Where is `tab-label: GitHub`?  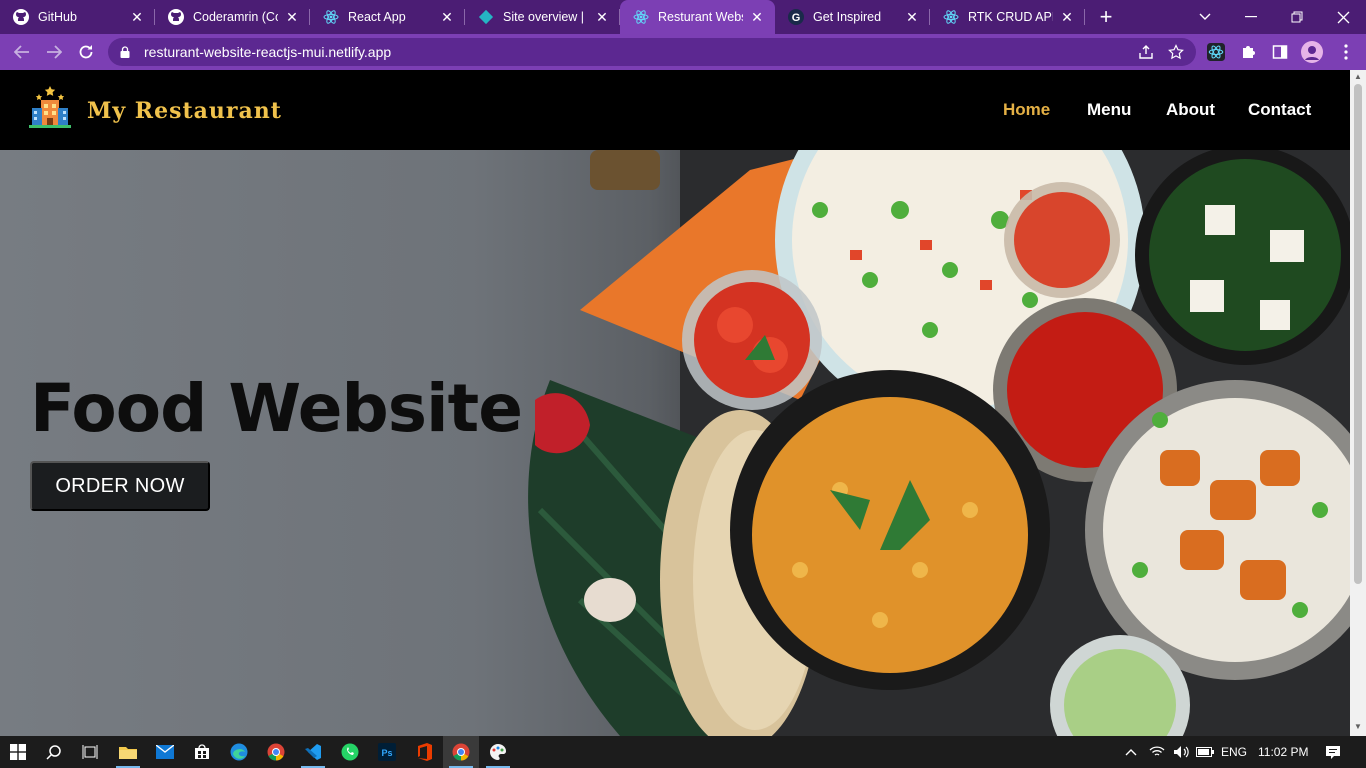 tab-label: GitHub is located at coordinates (57, 17).